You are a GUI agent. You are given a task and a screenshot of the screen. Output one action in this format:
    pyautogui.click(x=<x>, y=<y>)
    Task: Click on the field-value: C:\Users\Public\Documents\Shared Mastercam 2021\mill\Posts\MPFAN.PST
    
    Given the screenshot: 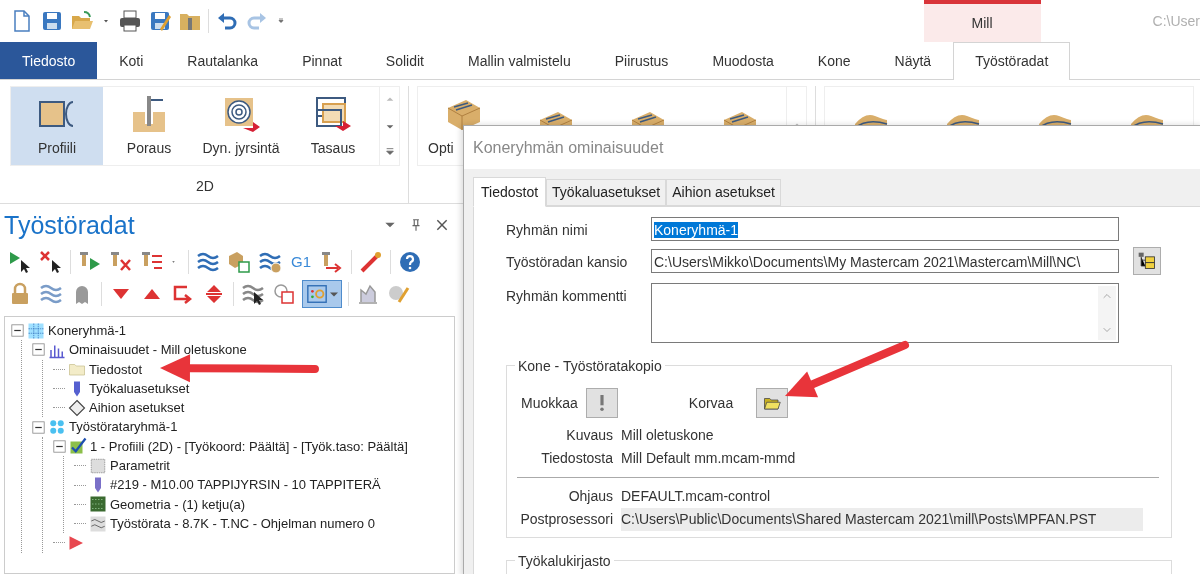 What is the action you would take?
    pyautogui.click(x=882, y=519)
    